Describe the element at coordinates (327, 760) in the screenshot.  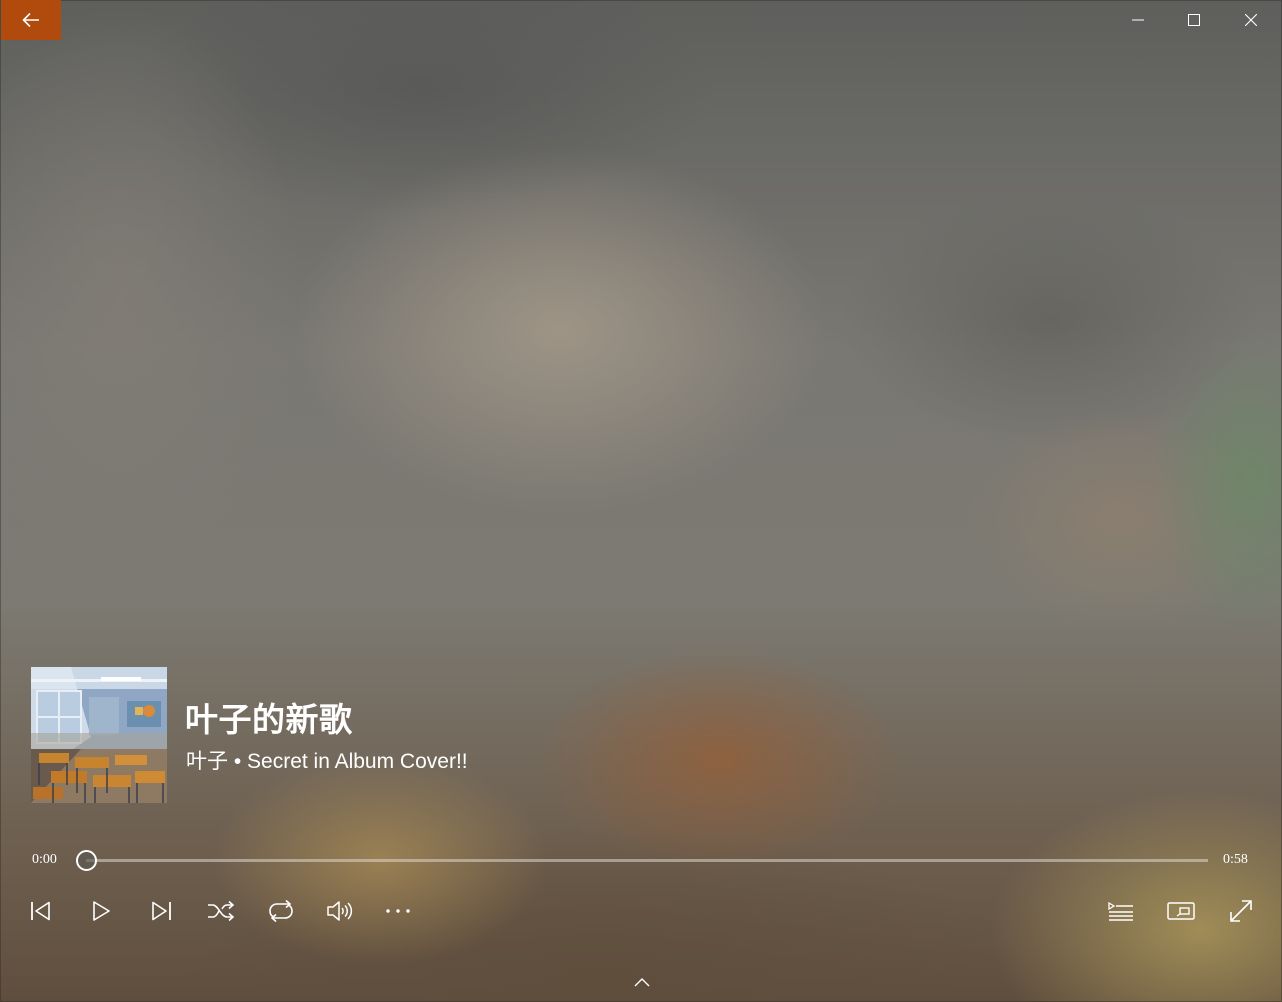
I see `song-artist-album: 叶子 • Secret in Album Cover!!` at that location.